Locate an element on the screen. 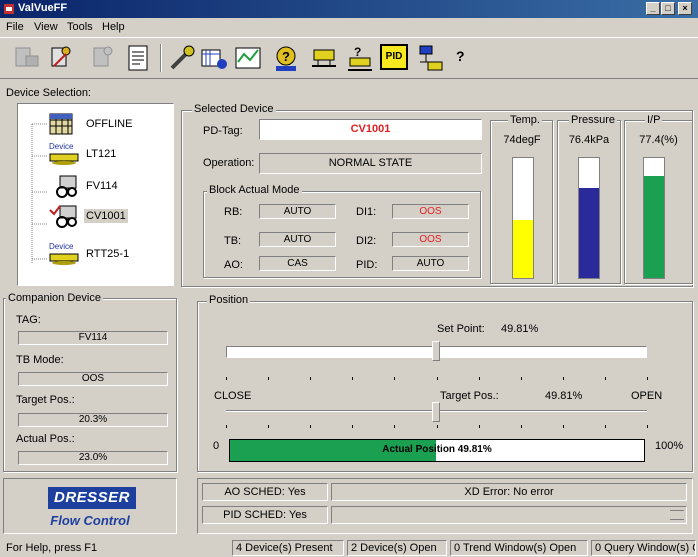  device-off-icon is located at coordinates (26, 58).